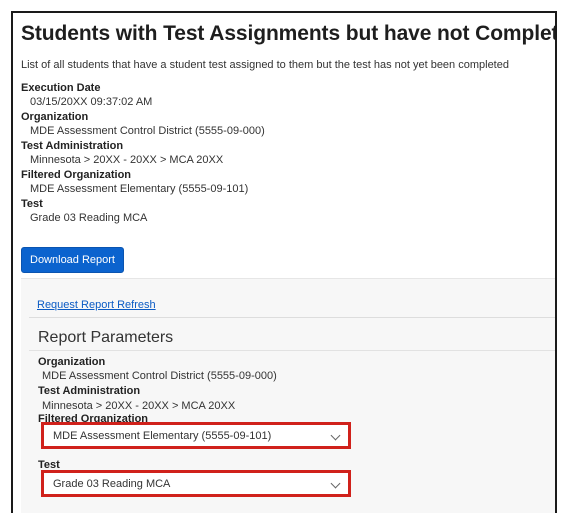 This screenshot has width=568, height=513. What do you see at coordinates (139, 406) in the screenshot?
I see `param-test-administration-value: Minnesota > 20XX - 20XX > MCA 20XX` at bounding box center [139, 406].